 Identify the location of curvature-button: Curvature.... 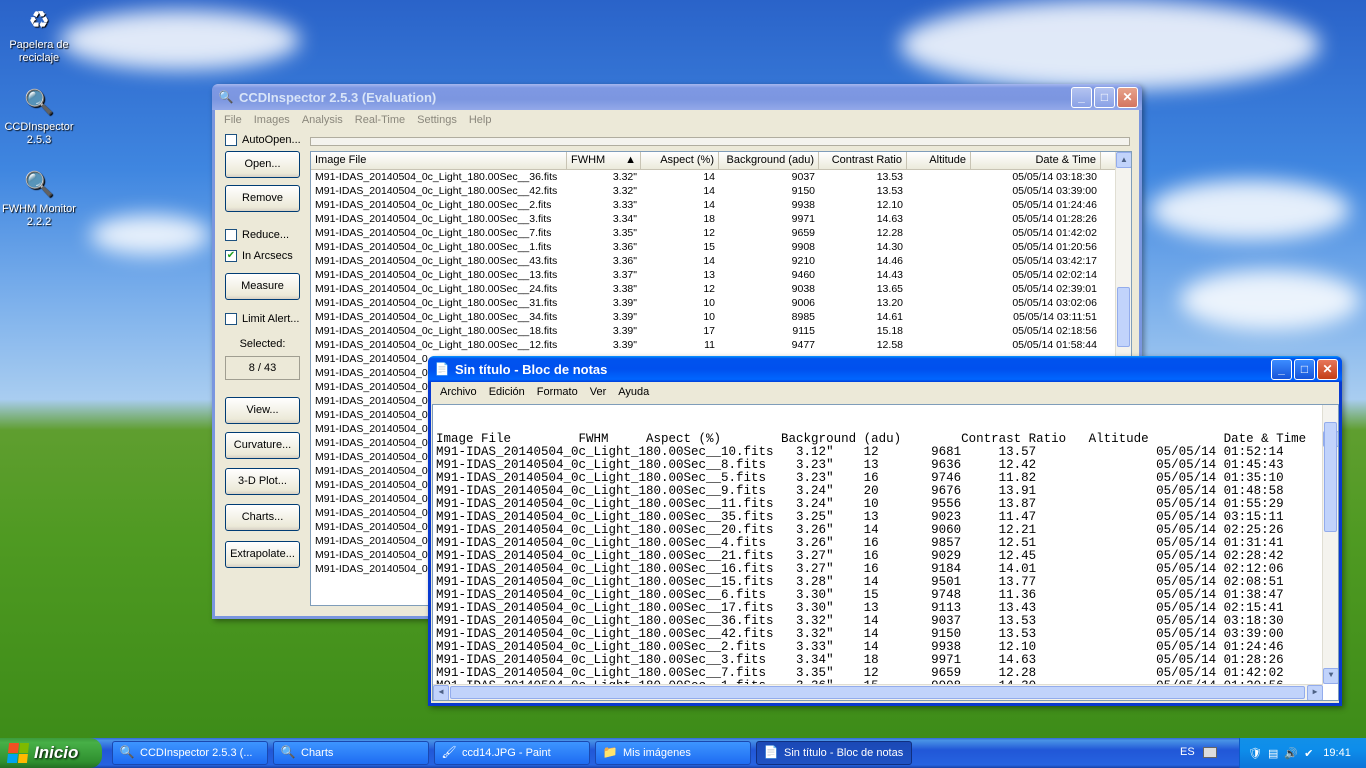
(262, 445).